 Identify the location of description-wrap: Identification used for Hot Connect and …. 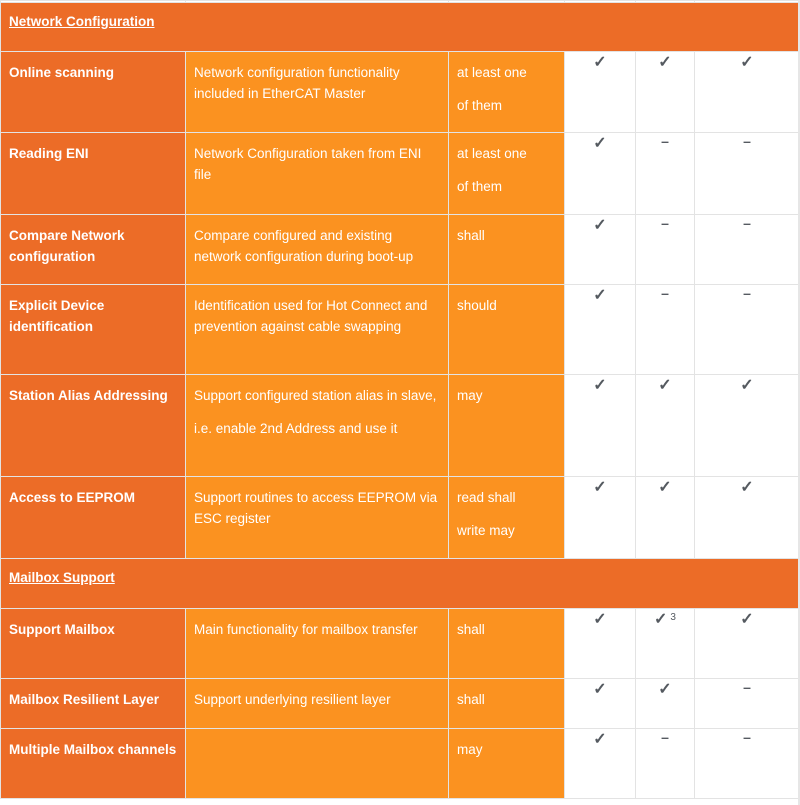
(317, 311).